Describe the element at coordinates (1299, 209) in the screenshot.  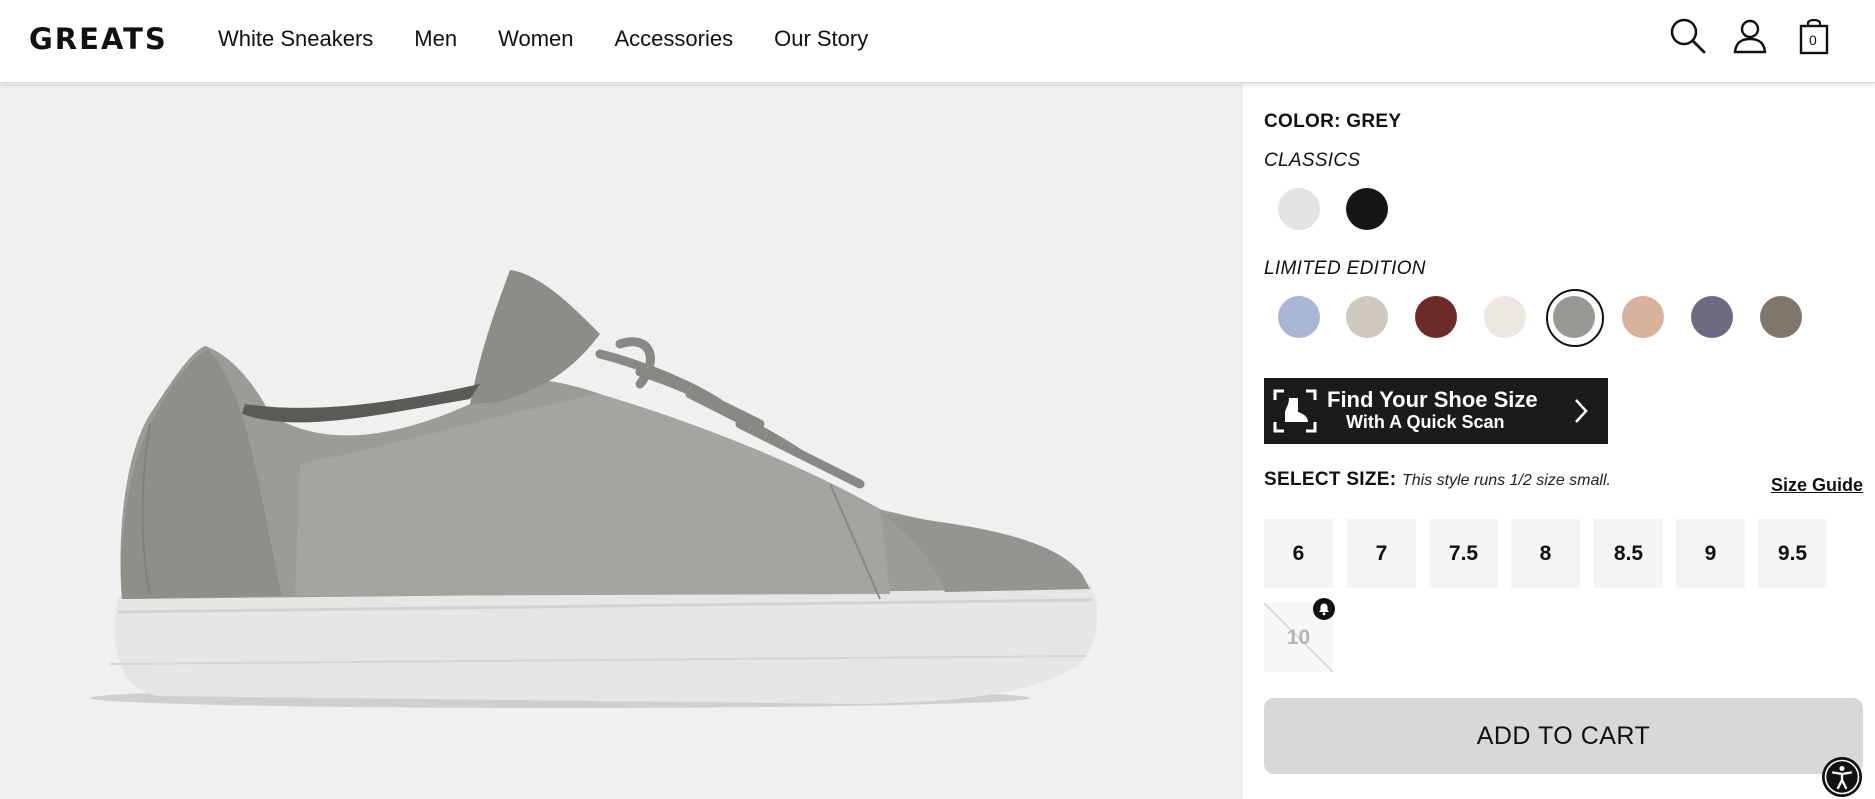
I see `swatch-classics-white` at that location.